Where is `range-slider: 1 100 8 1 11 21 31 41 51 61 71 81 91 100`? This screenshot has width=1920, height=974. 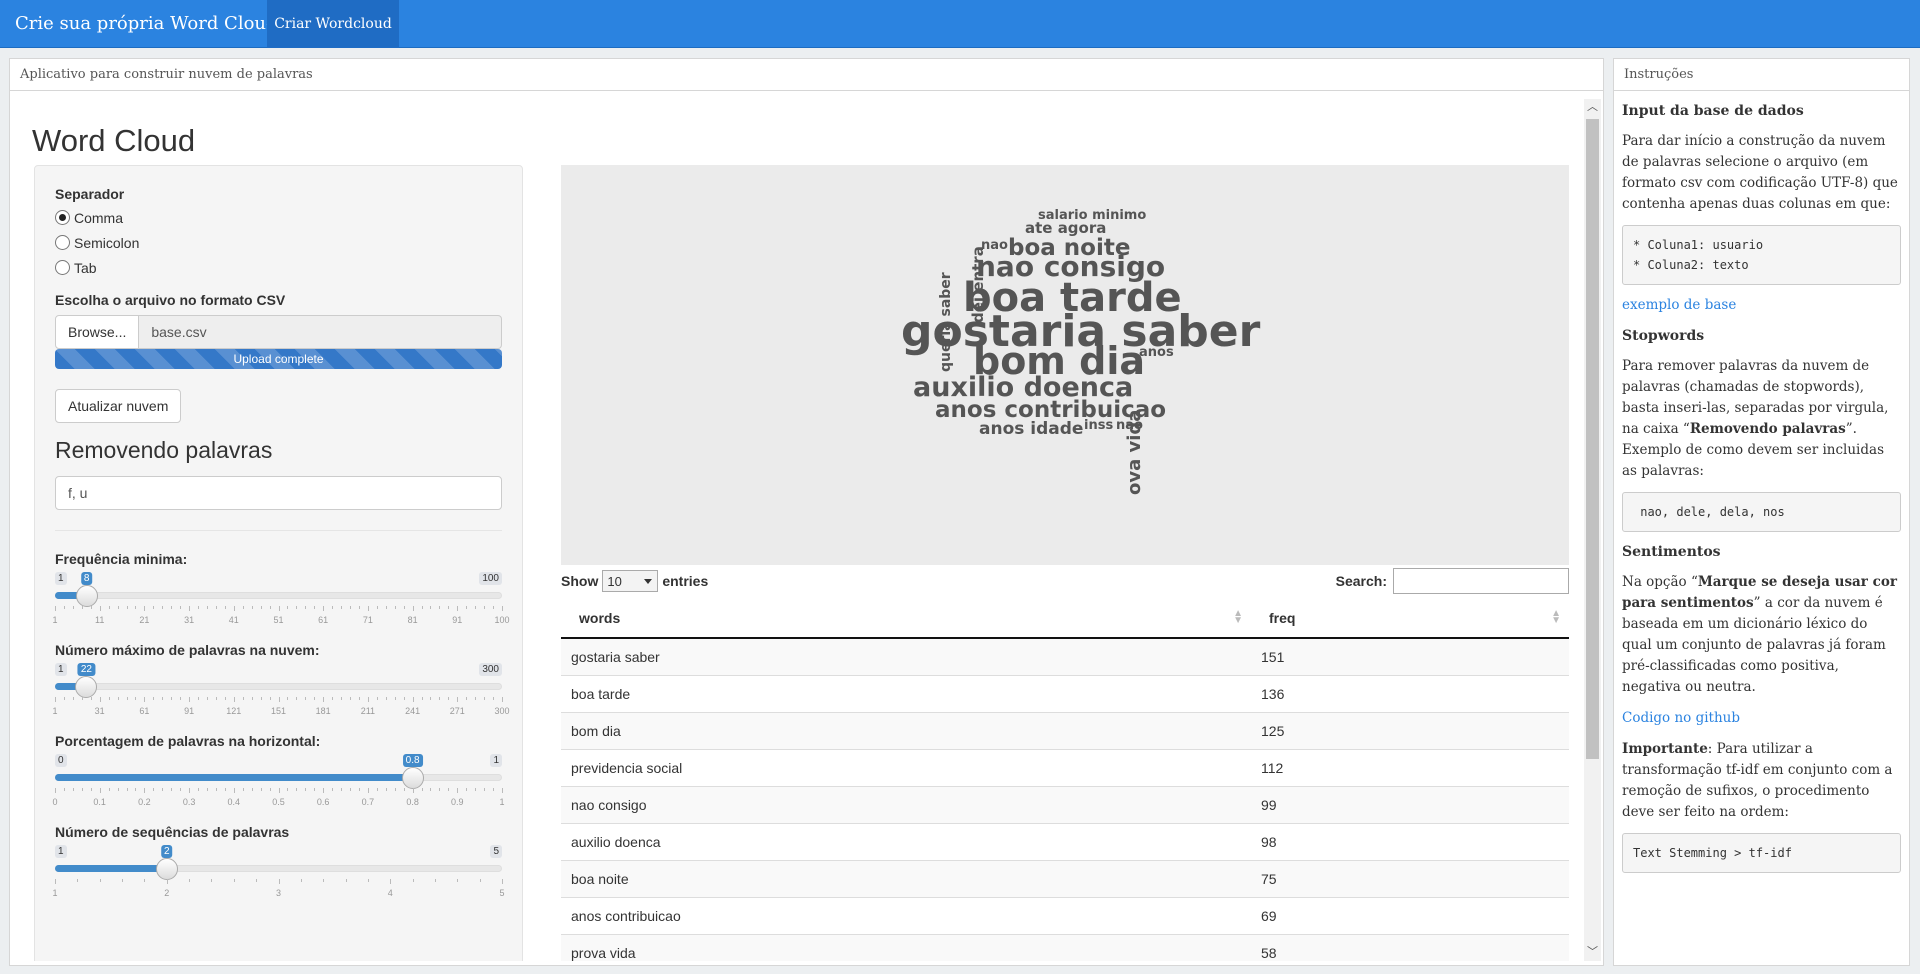 range-slider: 1 100 8 1 11 21 31 41 51 61 71 81 91 100 is located at coordinates (281, 607).